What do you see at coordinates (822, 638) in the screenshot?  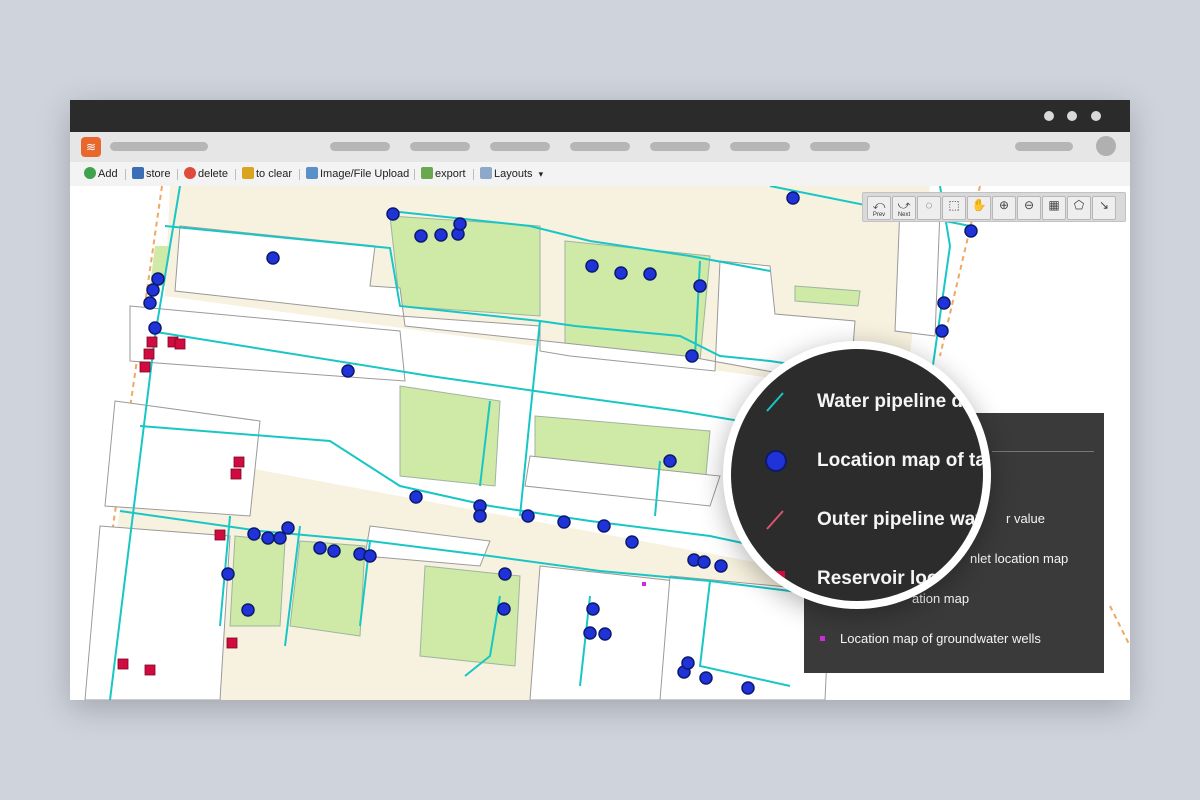 I see `groundwater-well-swatch-icon` at bounding box center [822, 638].